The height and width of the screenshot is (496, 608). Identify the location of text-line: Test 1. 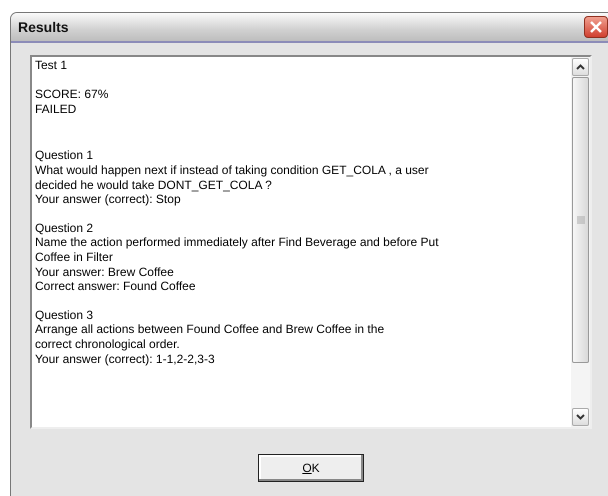
(51, 65).